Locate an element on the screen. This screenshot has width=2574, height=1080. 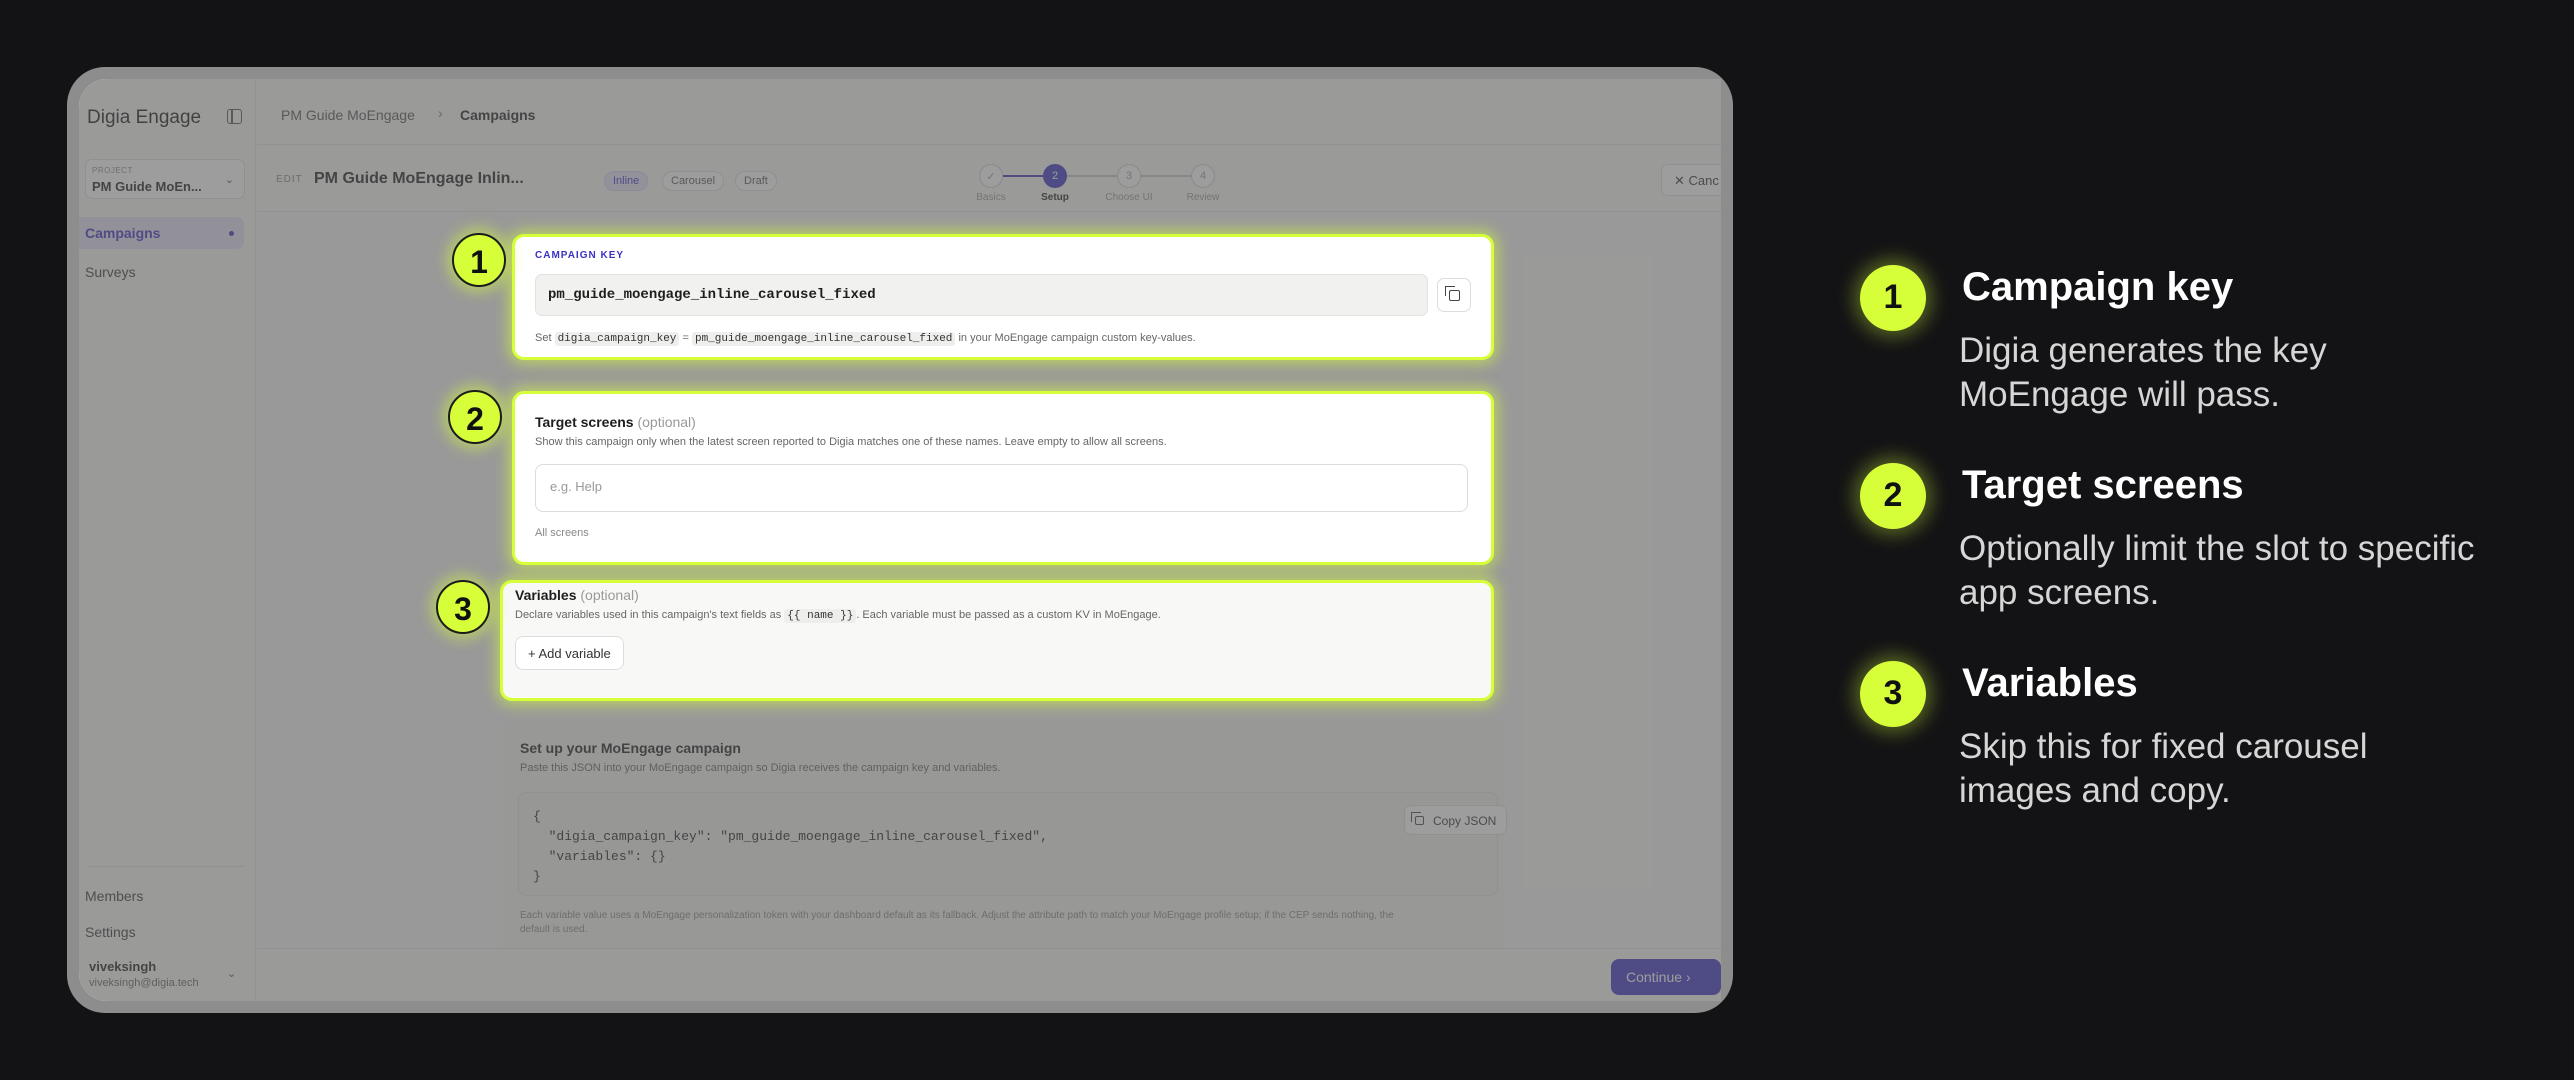
sidebar-item-surveys: Surveys is located at coordinates (161, 272).